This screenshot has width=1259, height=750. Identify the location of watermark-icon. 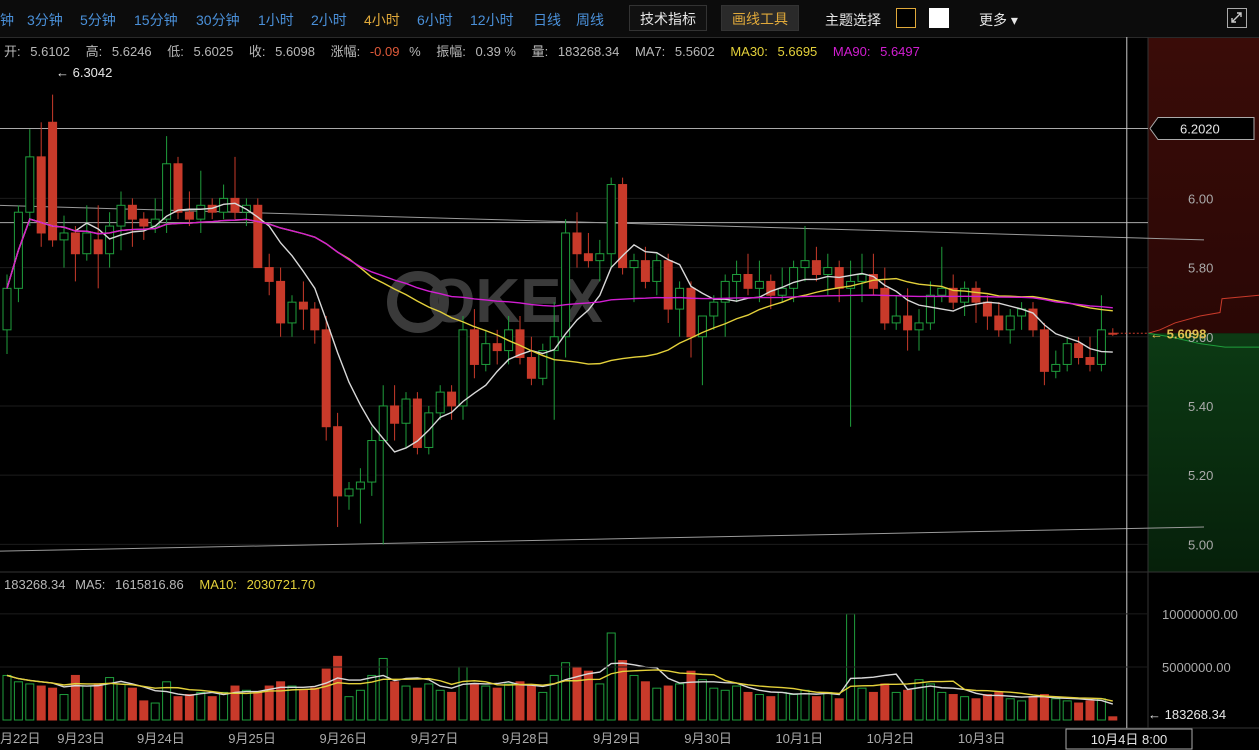
(418, 302).